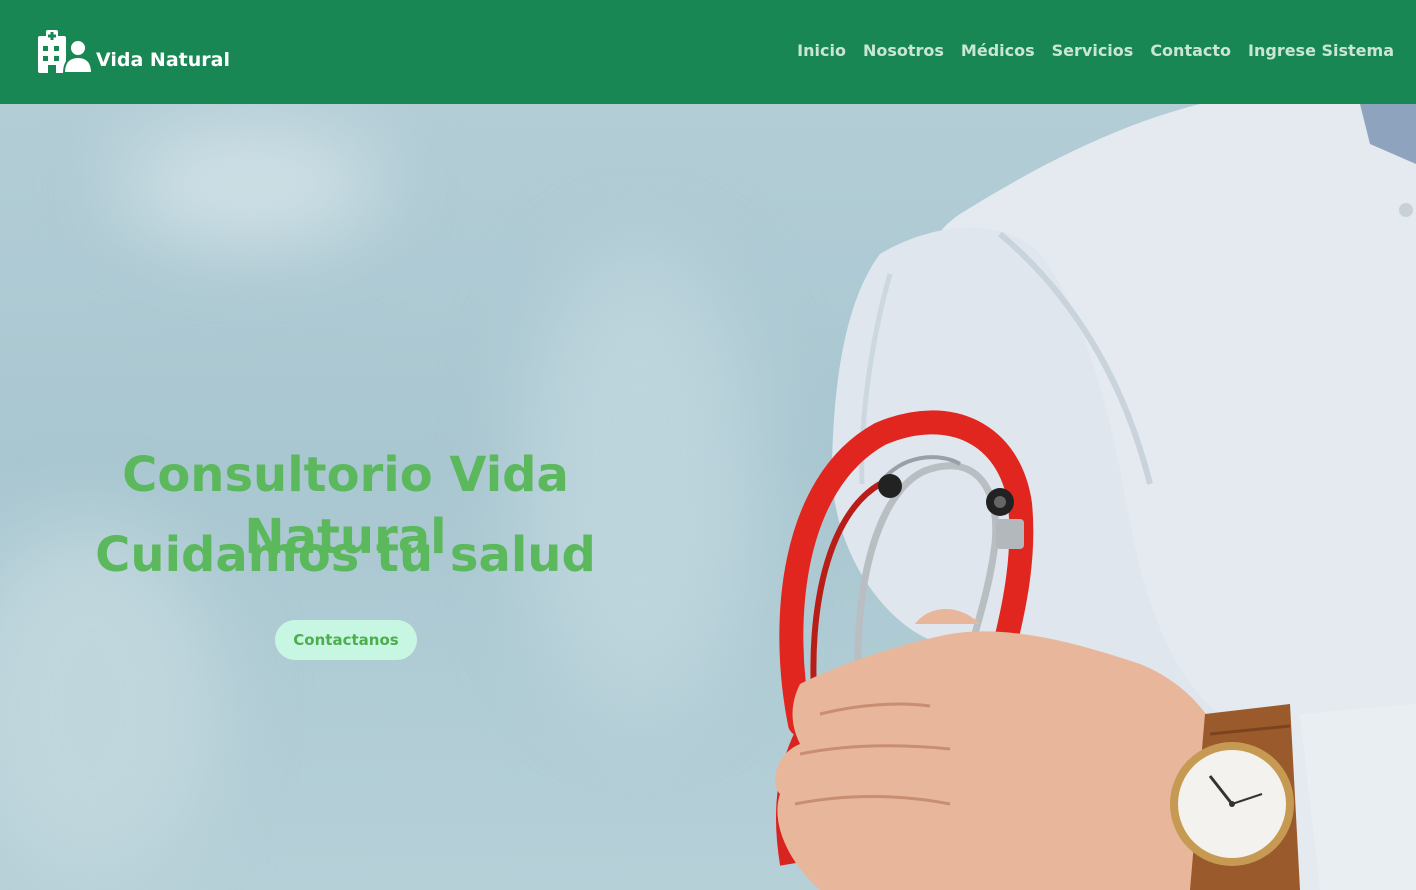 This screenshot has width=1416, height=890. Describe the element at coordinates (1190, 50) in the screenshot. I see `nav-link-contacto: Contacto` at that location.